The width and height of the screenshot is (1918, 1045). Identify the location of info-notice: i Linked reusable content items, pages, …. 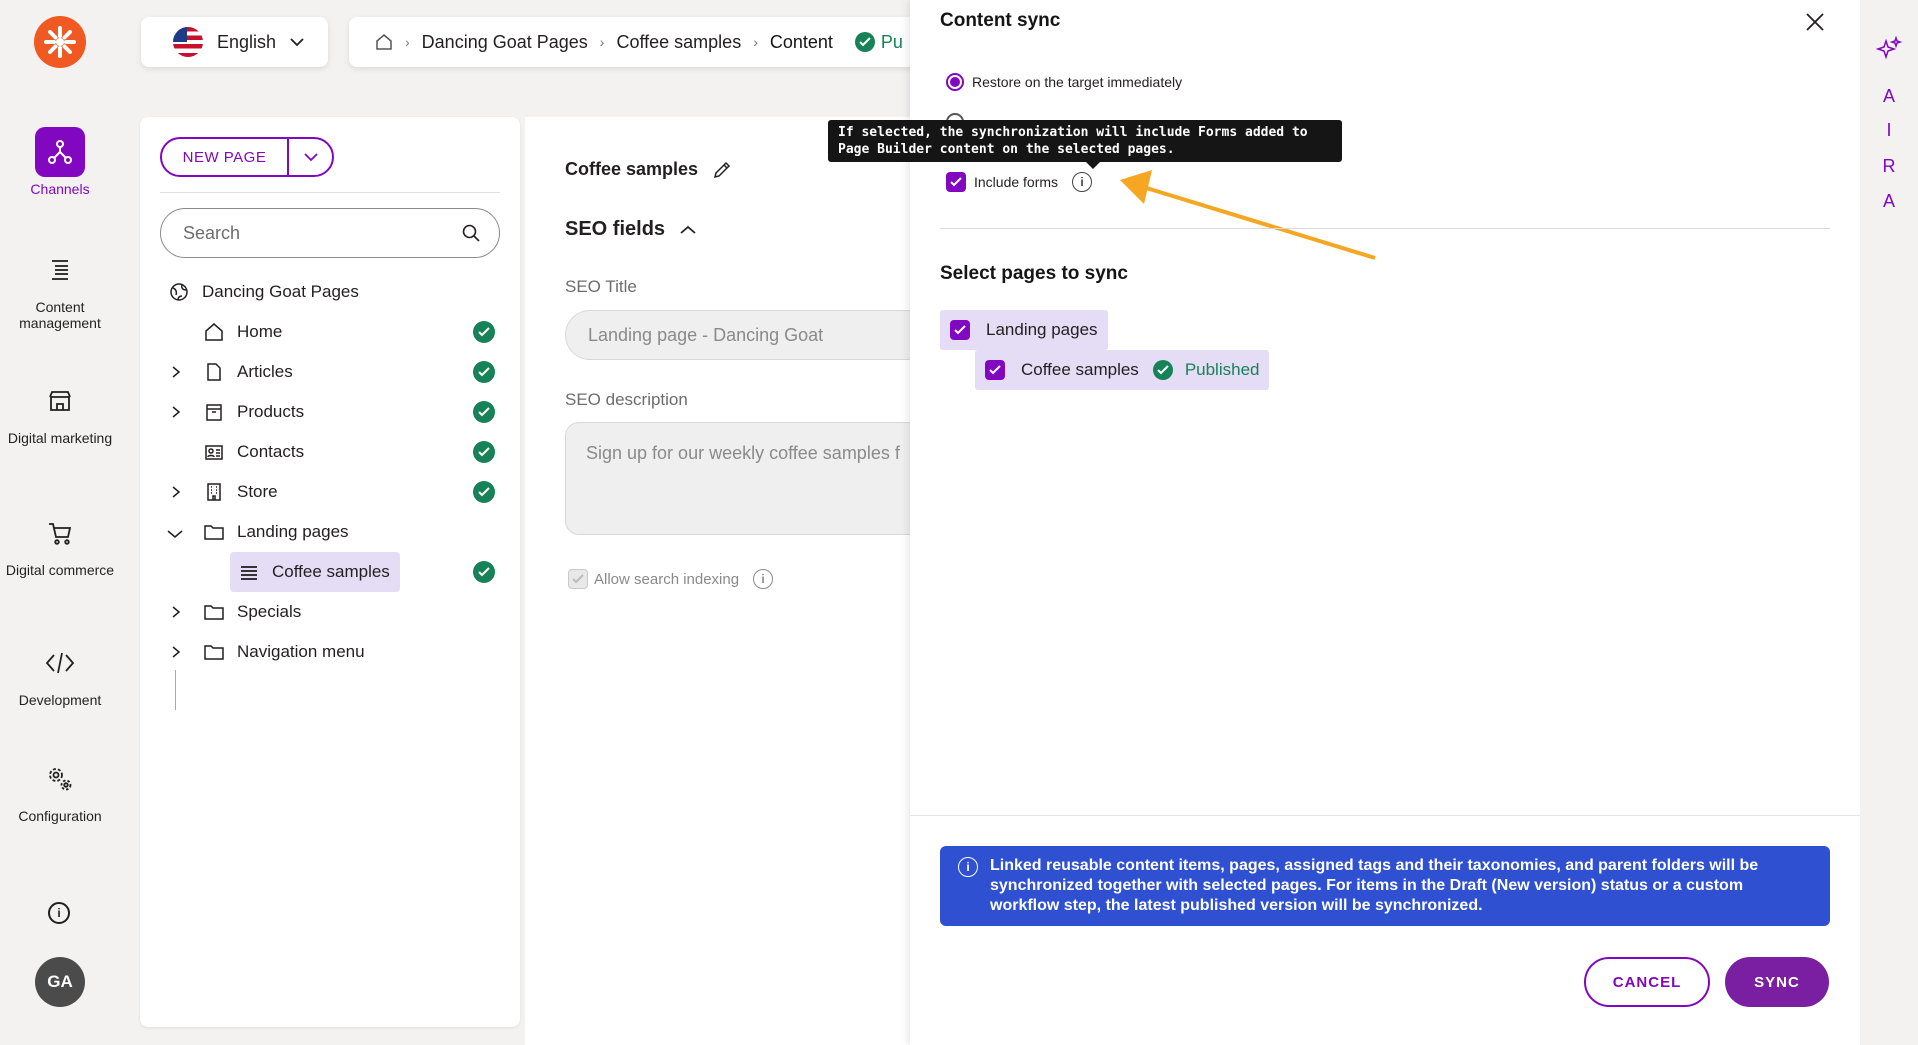
(1385, 886).